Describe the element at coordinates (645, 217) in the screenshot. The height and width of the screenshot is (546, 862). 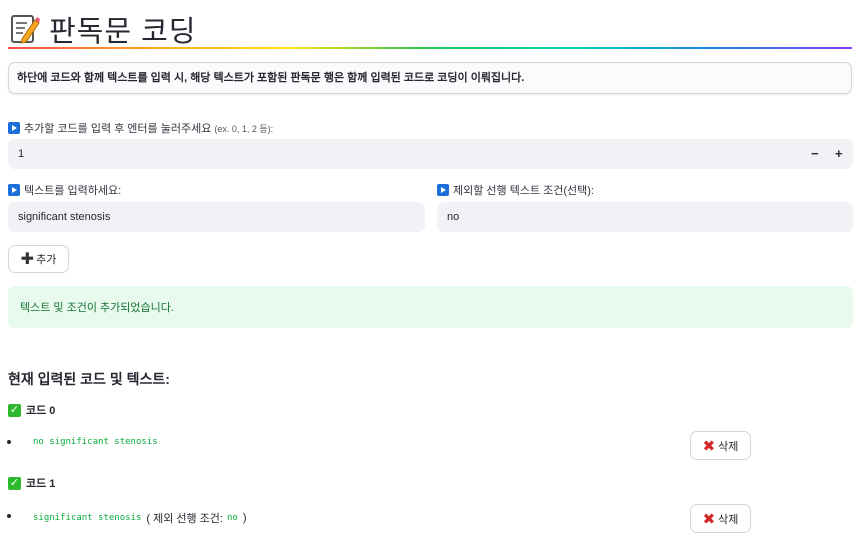
I see `exclude-input: no` at that location.